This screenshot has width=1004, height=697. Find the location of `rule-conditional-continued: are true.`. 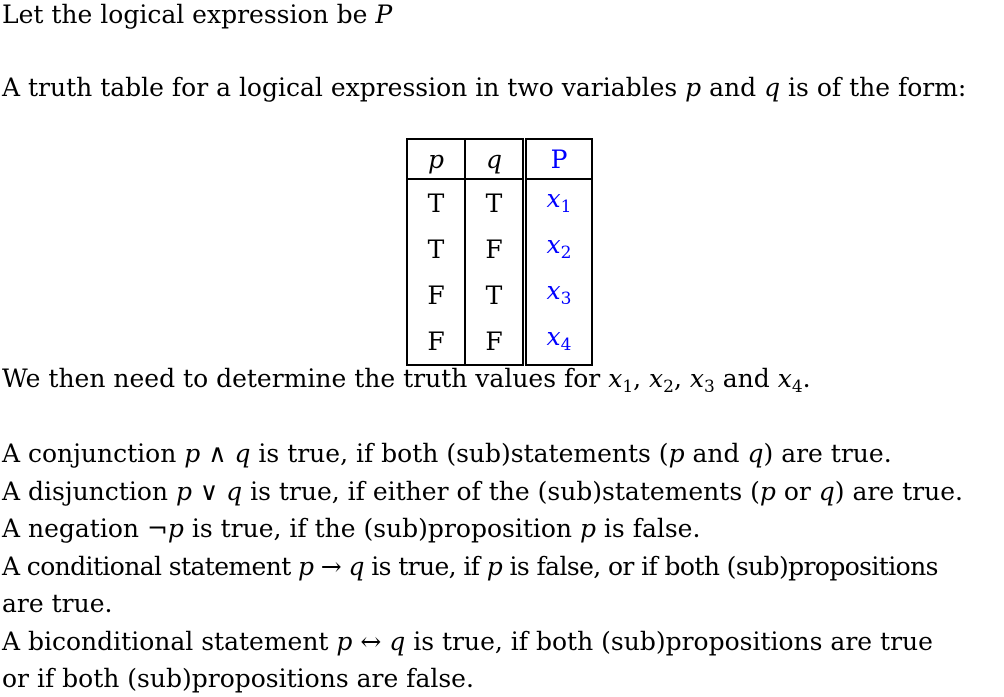

rule-conditional-continued: are true. is located at coordinates (57, 604).